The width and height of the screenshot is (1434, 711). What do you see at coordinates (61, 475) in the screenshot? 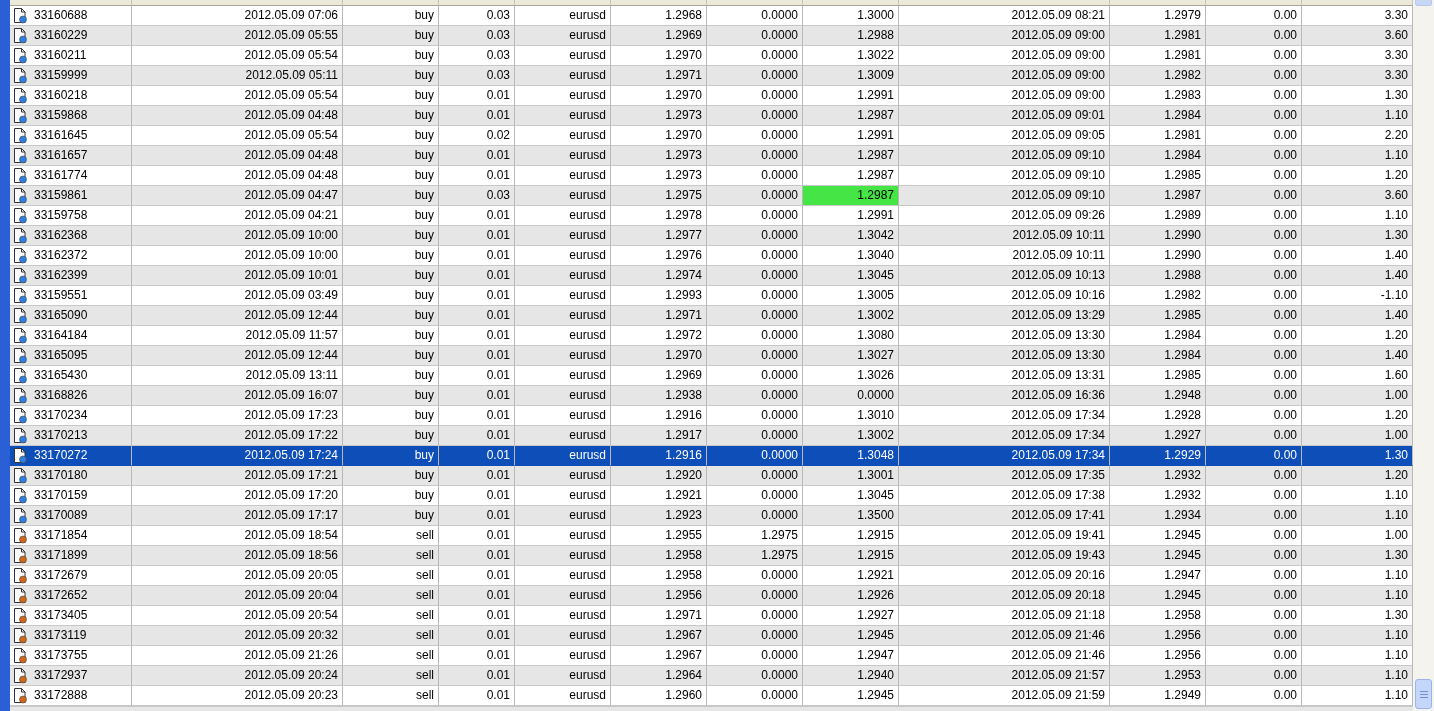
I see `ticket-number: 33170180` at bounding box center [61, 475].